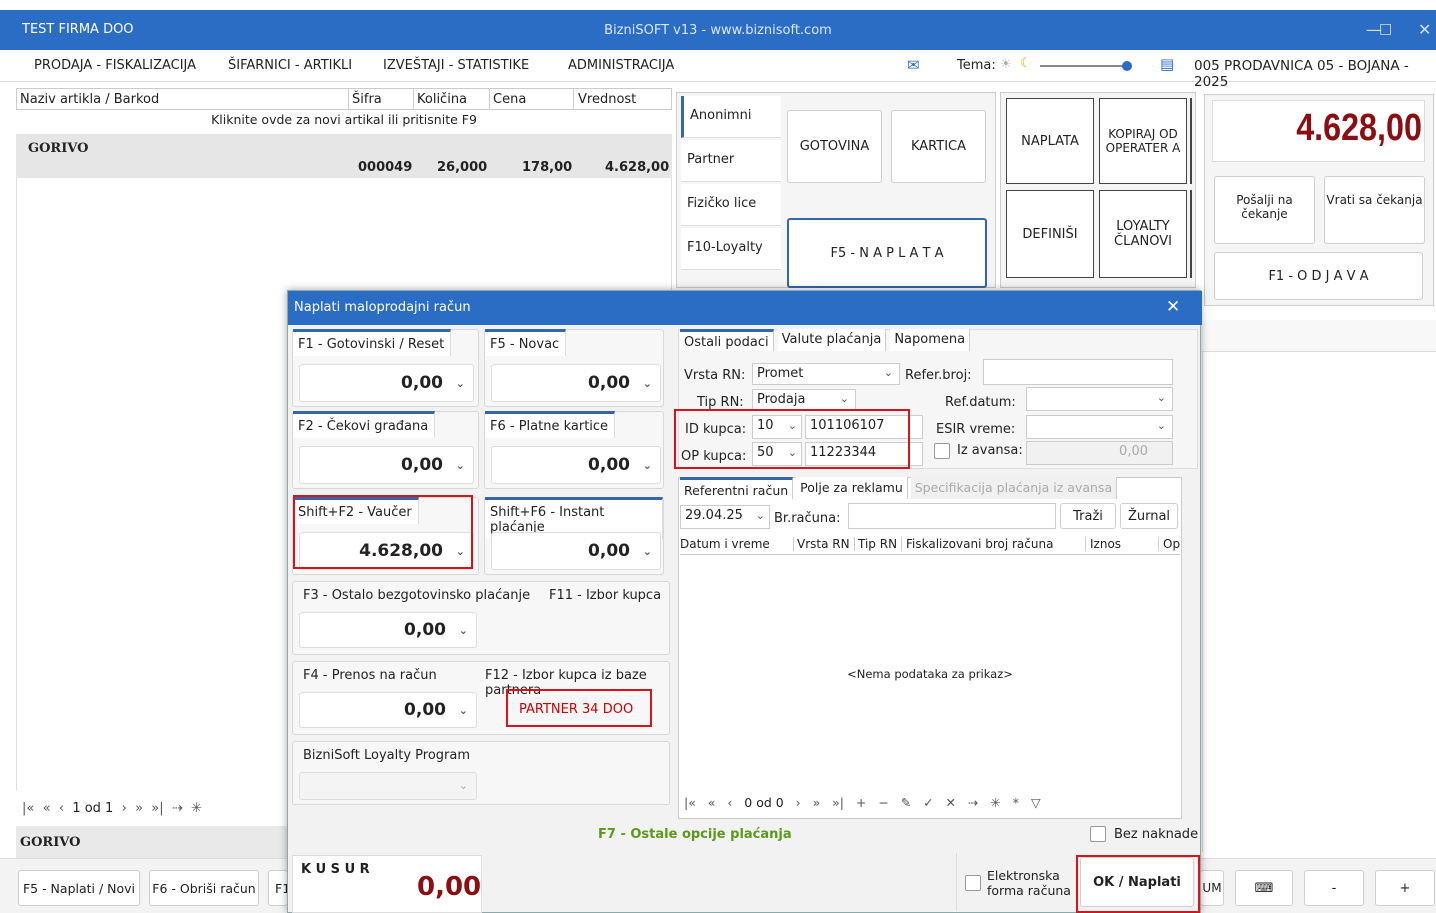 This screenshot has height=913, width=1436. What do you see at coordinates (388, 786) in the screenshot?
I see `loyalty-select: ⌄` at bounding box center [388, 786].